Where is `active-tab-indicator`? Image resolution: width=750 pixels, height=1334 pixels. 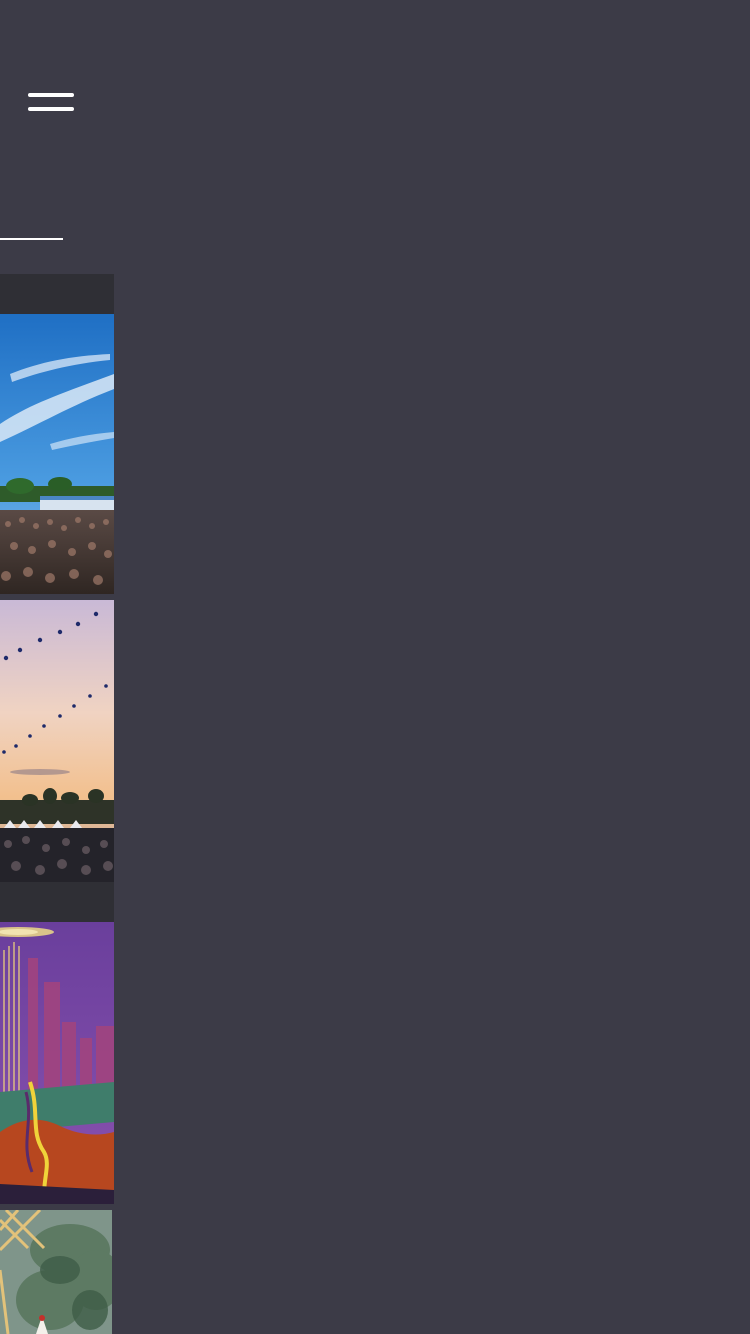
active-tab-indicator is located at coordinates (31, 239).